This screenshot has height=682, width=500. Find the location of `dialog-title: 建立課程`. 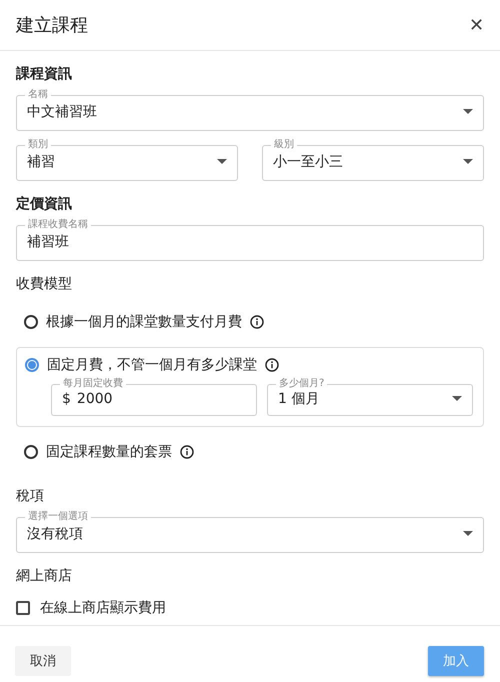

dialog-title: 建立課程 is located at coordinates (52, 25).